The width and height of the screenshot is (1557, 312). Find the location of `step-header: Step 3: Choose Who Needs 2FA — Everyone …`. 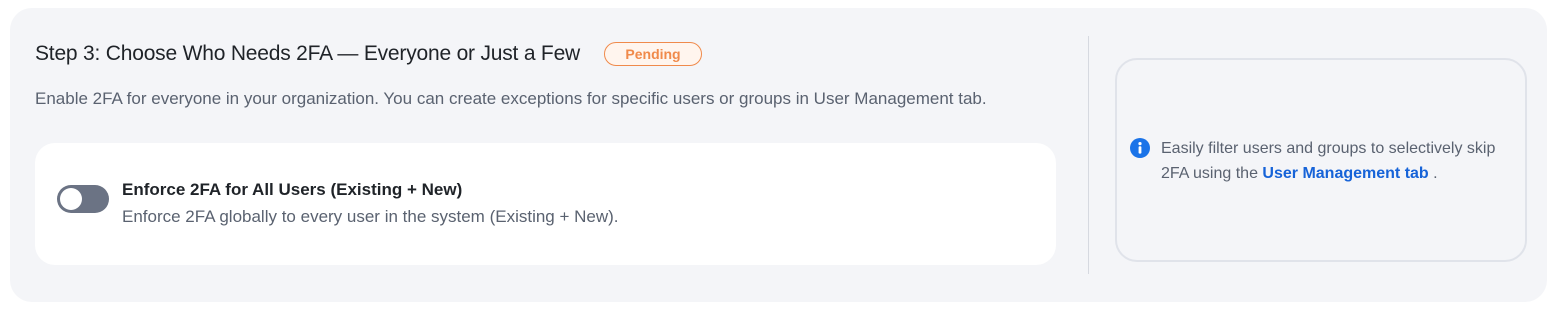

step-header: Step 3: Choose Who Needs 2FA — Everyone … is located at coordinates (369, 54).